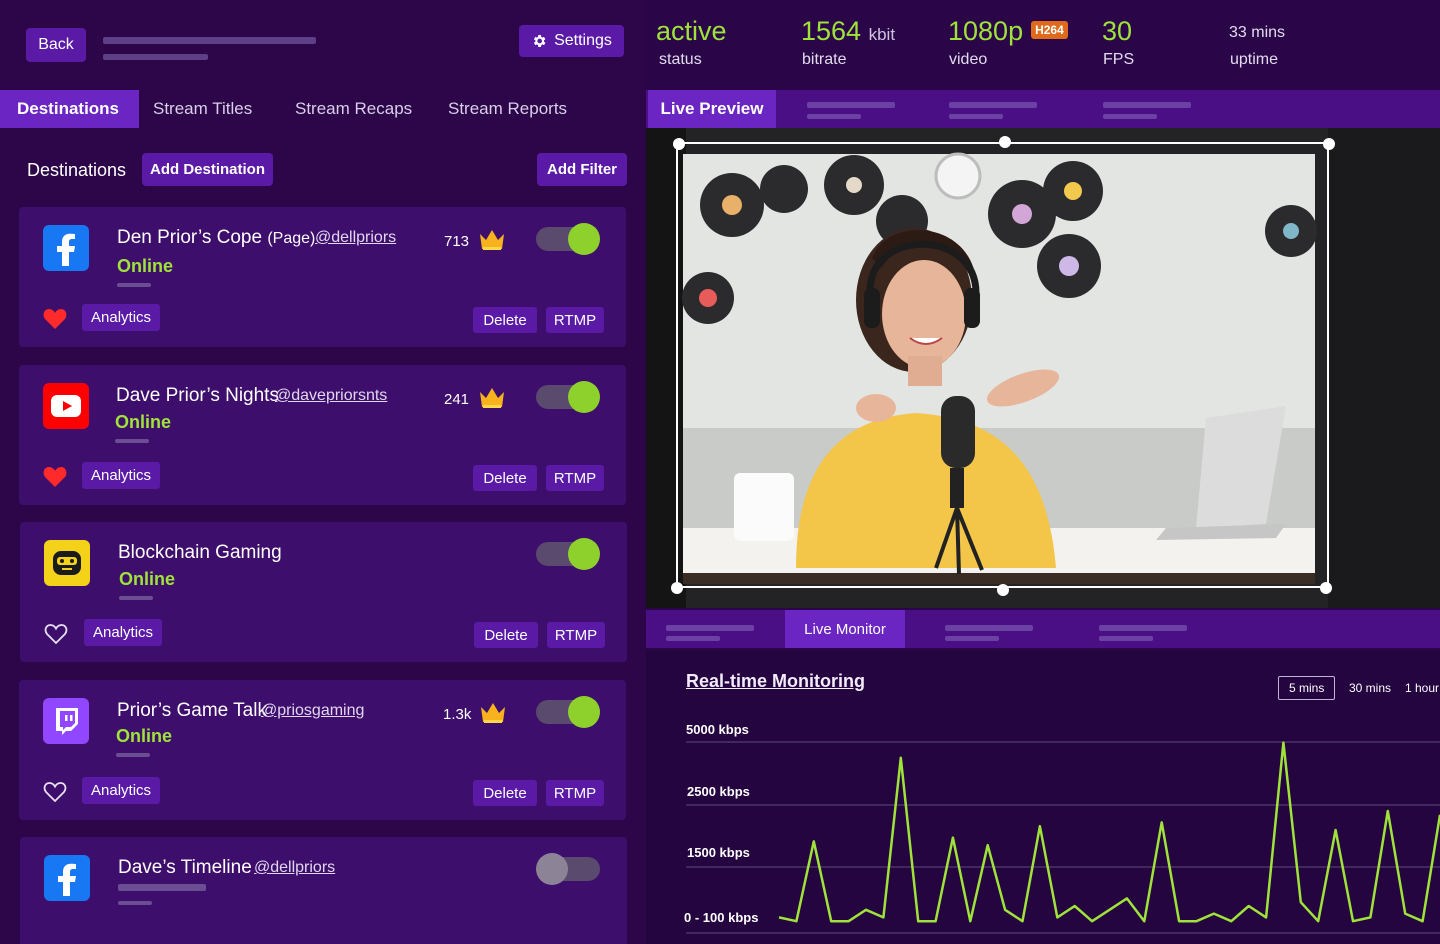  What do you see at coordinates (691, 31) in the screenshot?
I see `status-value: active` at bounding box center [691, 31].